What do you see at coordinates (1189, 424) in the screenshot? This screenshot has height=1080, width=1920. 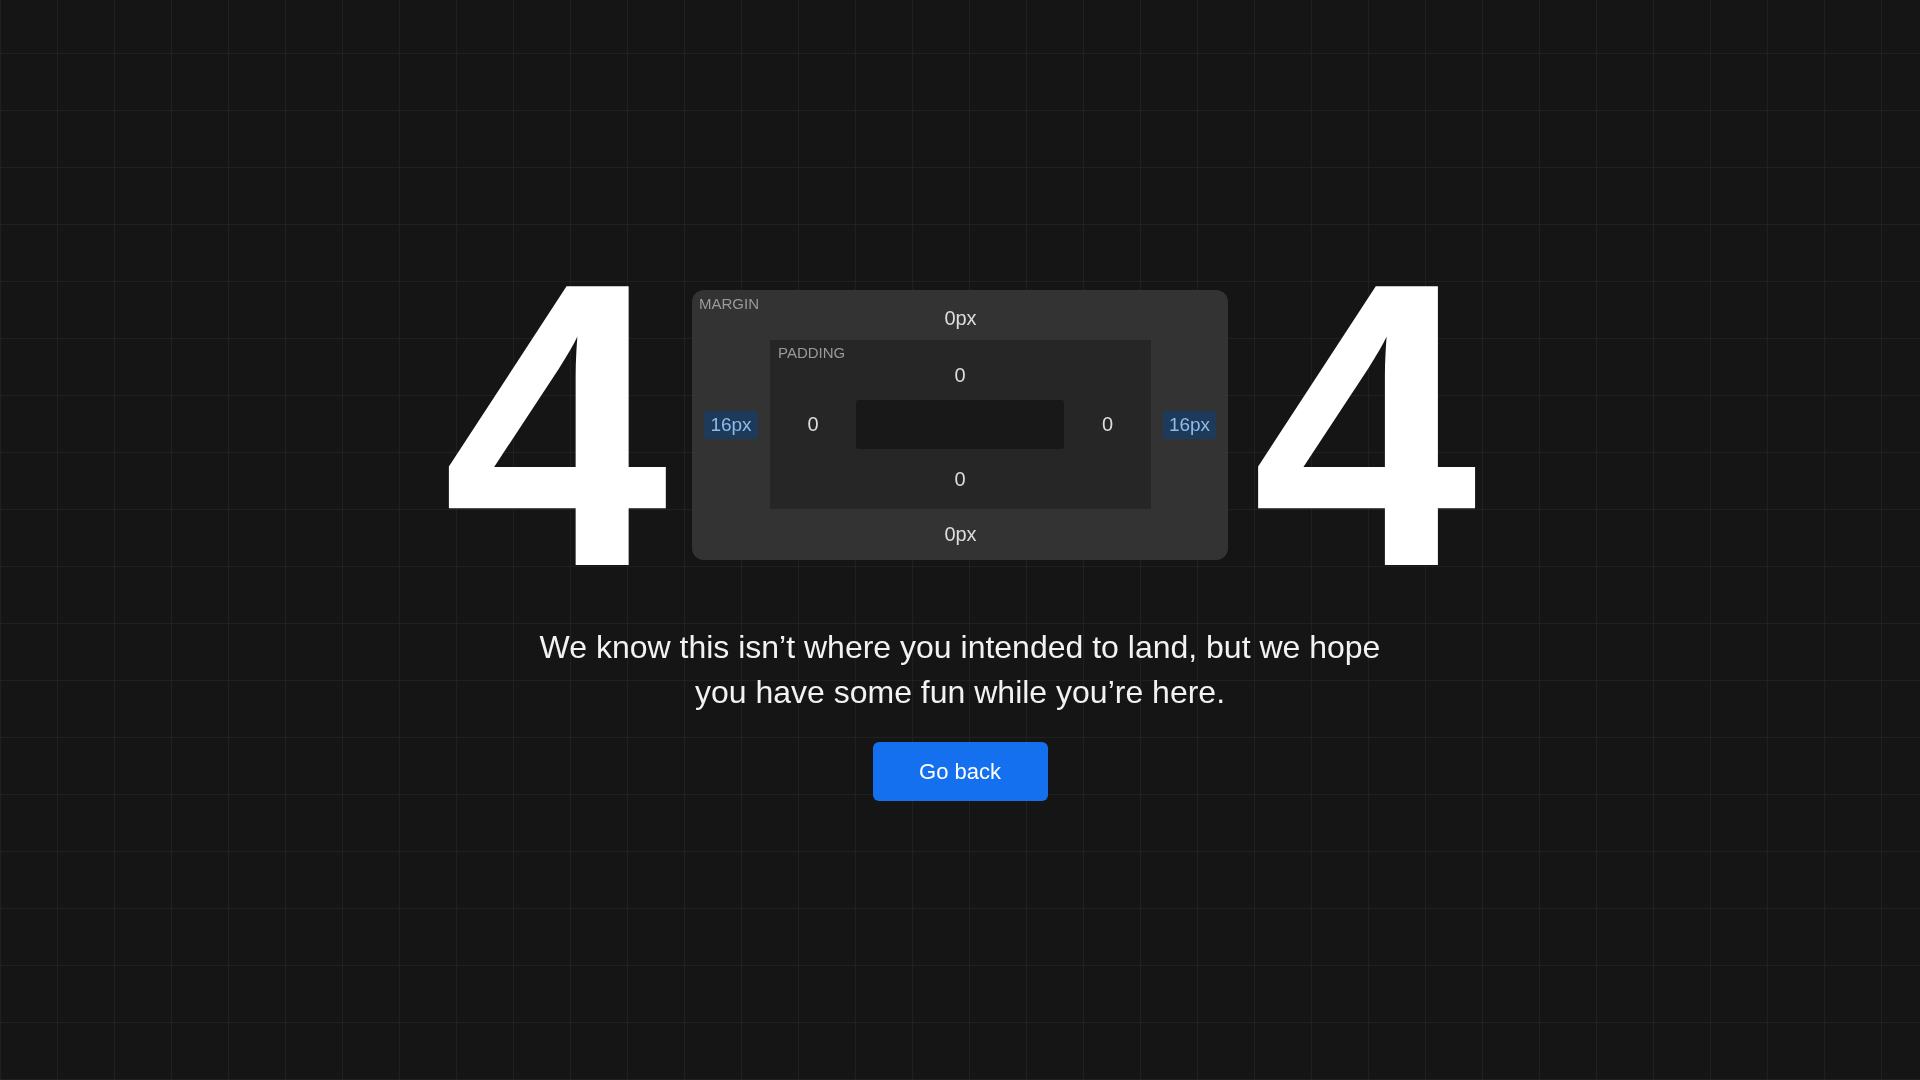 I see `margin-right-value: 16px` at bounding box center [1189, 424].